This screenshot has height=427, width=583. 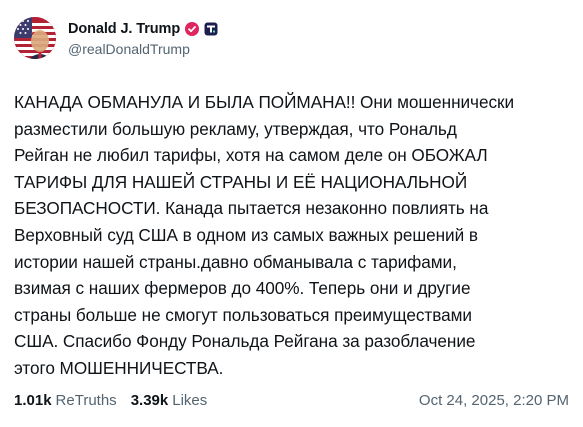 What do you see at coordinates (192, 29) in the screenshot?
I see `verified-badge-icon` at bounding box center [192, 29].